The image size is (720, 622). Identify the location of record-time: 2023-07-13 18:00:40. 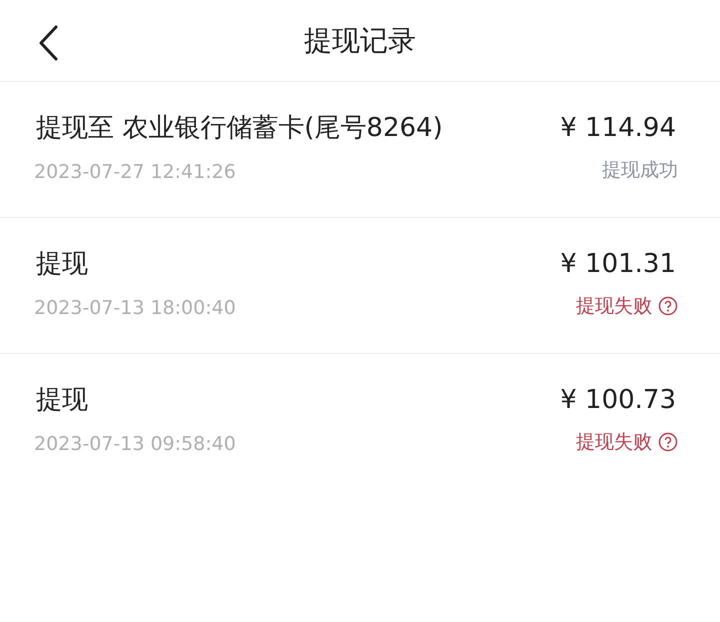
(135, 308).